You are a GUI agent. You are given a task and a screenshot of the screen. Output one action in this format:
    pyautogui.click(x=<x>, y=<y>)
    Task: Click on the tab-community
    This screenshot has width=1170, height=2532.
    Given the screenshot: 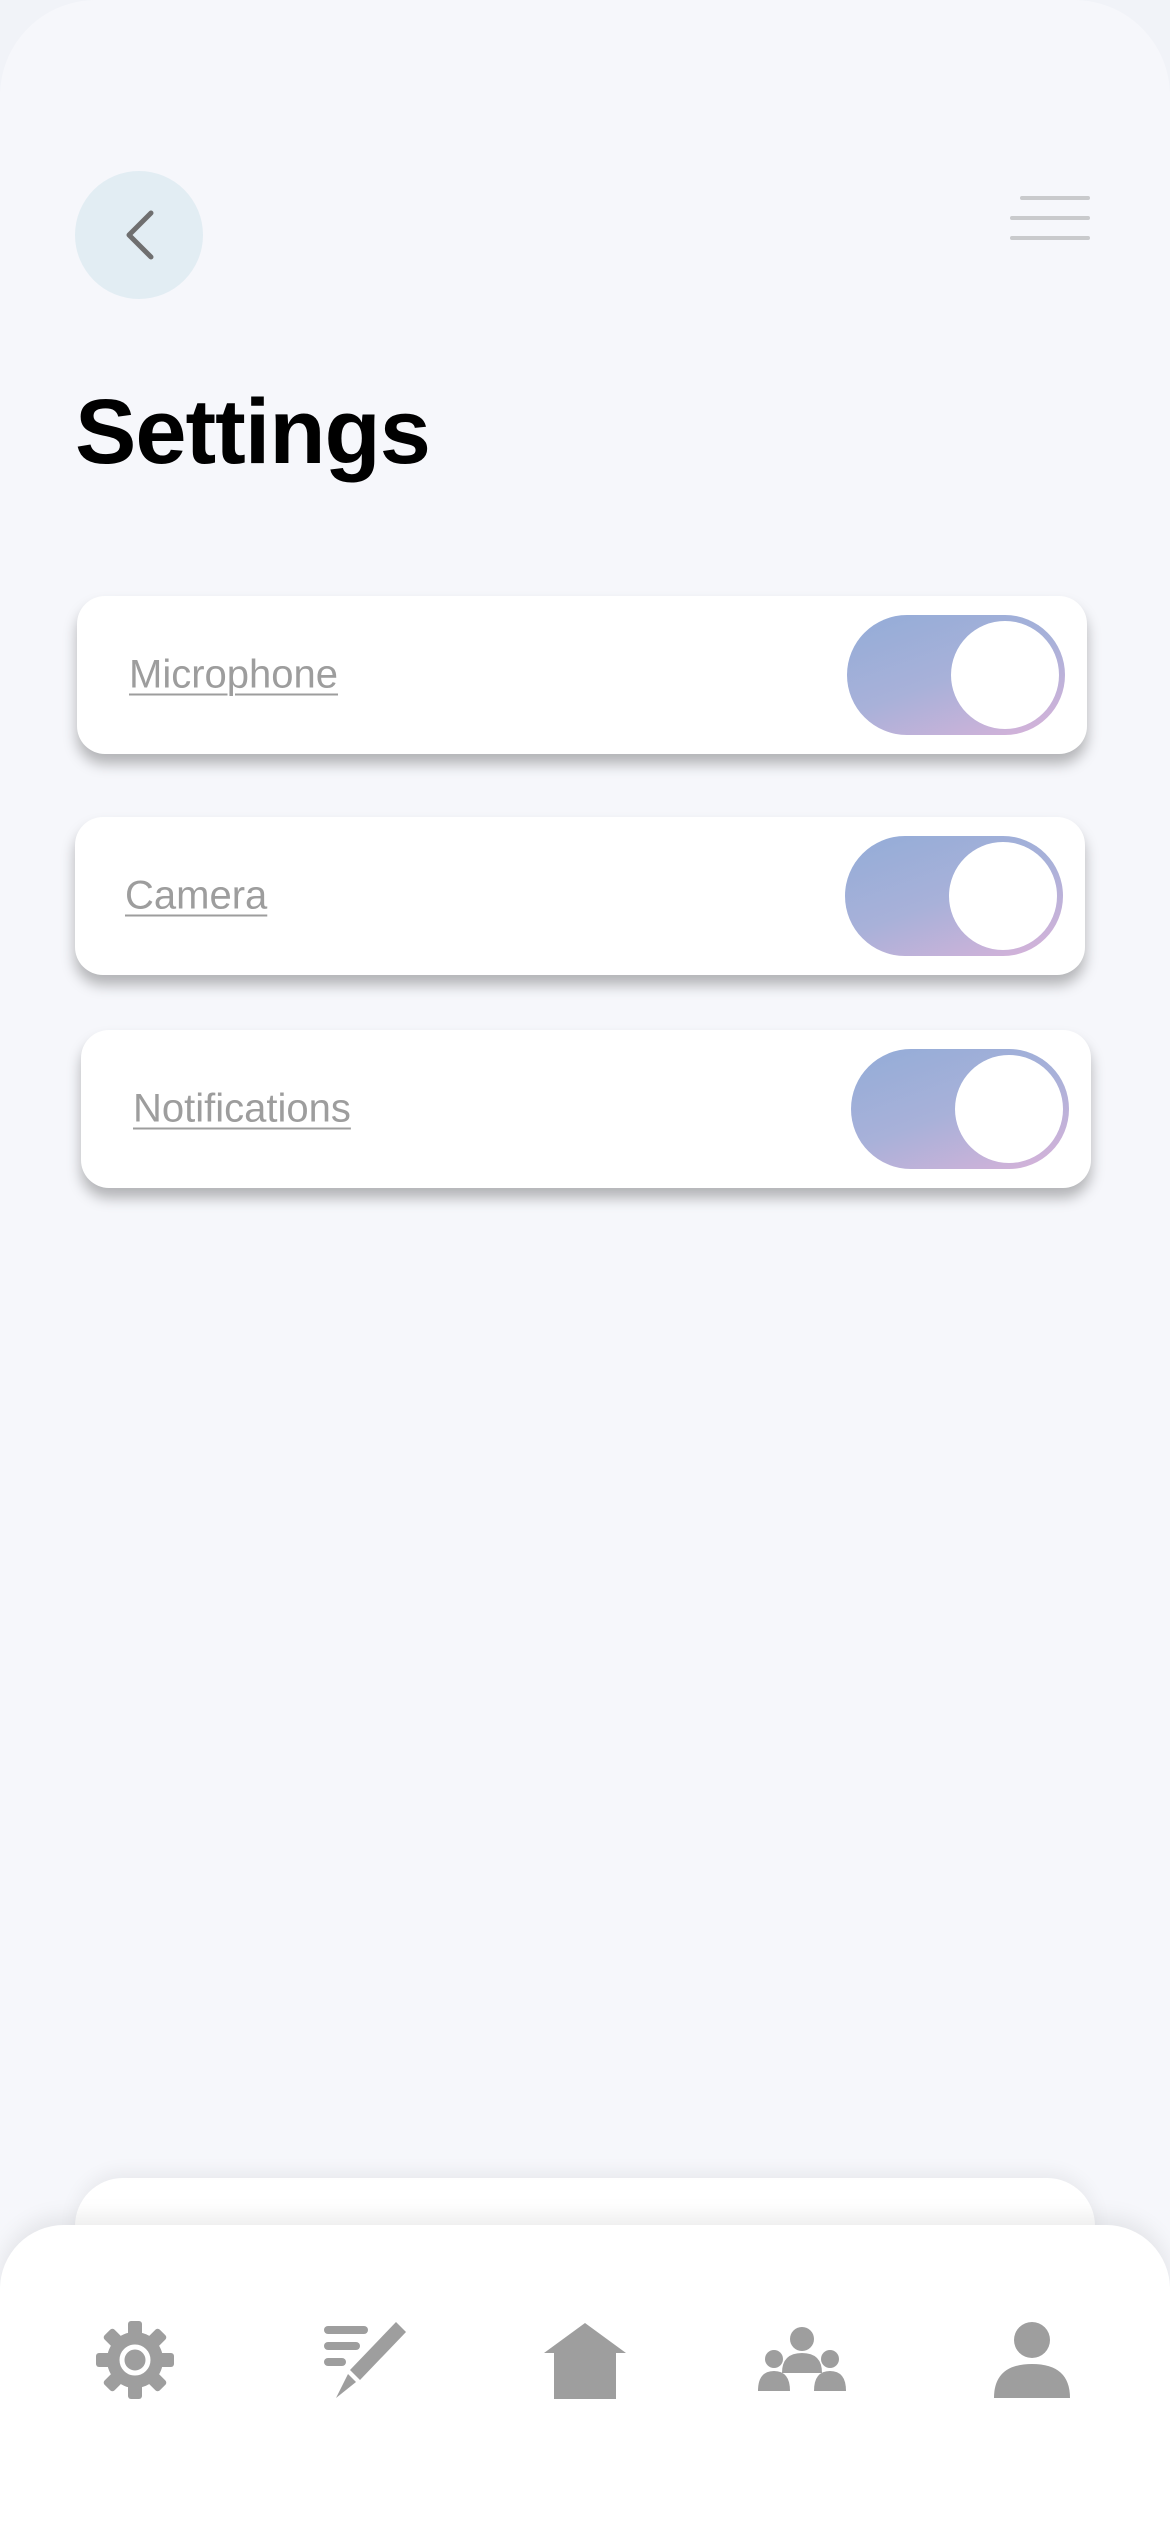 What is the action you would take?
    pyautogui.click(x=802, y=2360)
    